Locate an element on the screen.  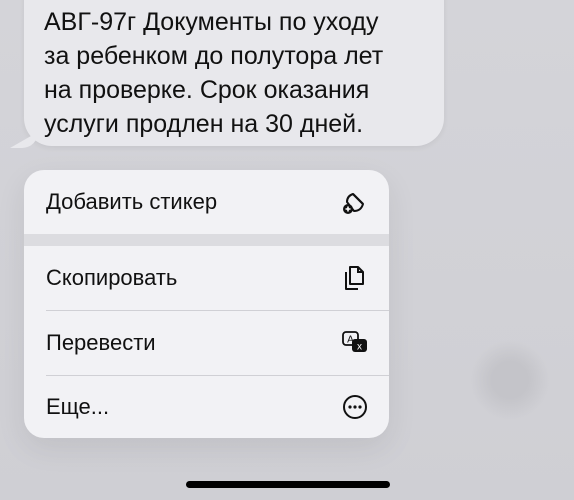
copy-menu-item: Скопировать is located at coordinates (206, 278).